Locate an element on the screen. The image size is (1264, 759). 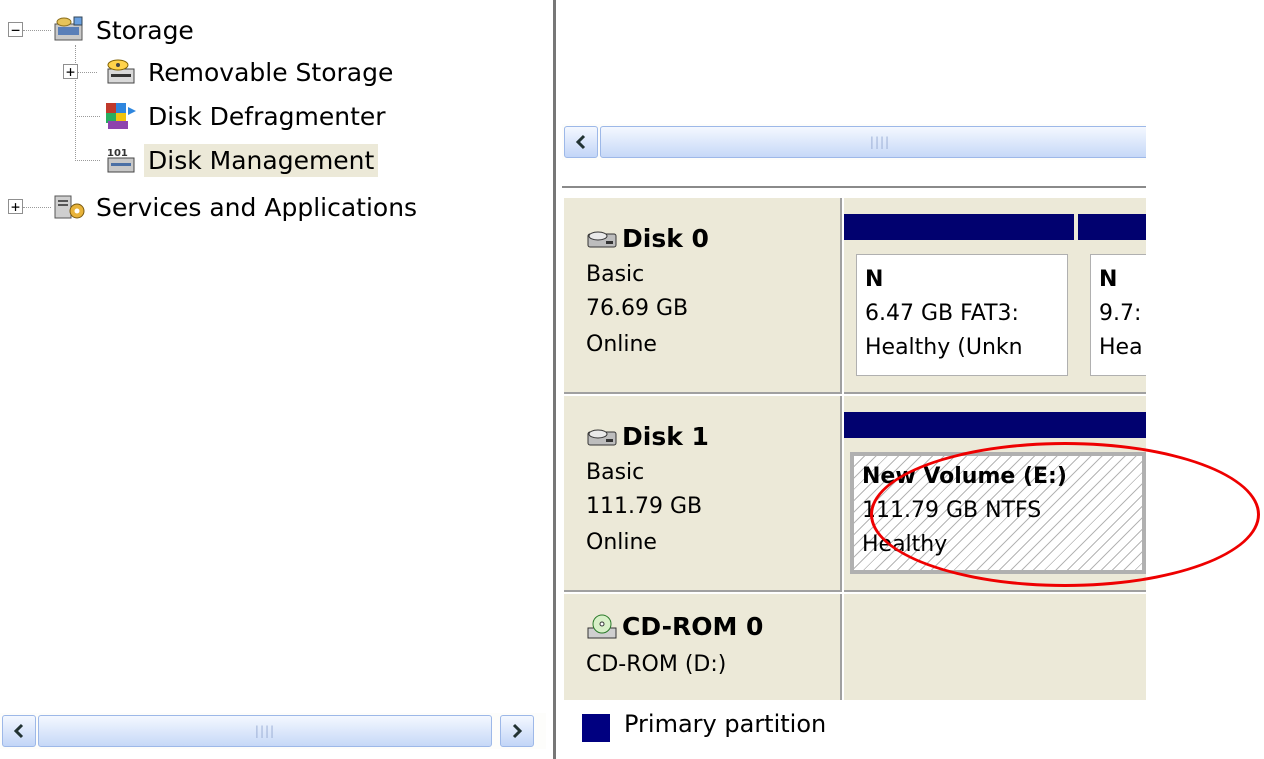
partition-block: N 9.7: Hea is located at coordinates (1112, 300).